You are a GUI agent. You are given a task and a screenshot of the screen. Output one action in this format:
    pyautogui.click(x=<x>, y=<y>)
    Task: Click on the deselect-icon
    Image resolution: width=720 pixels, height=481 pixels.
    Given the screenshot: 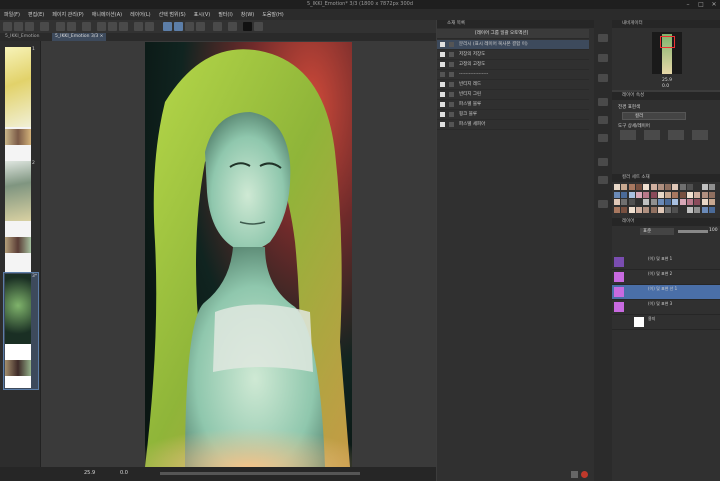 What is the action you would take?
    pyautogui.click(x=138, y=26)
    